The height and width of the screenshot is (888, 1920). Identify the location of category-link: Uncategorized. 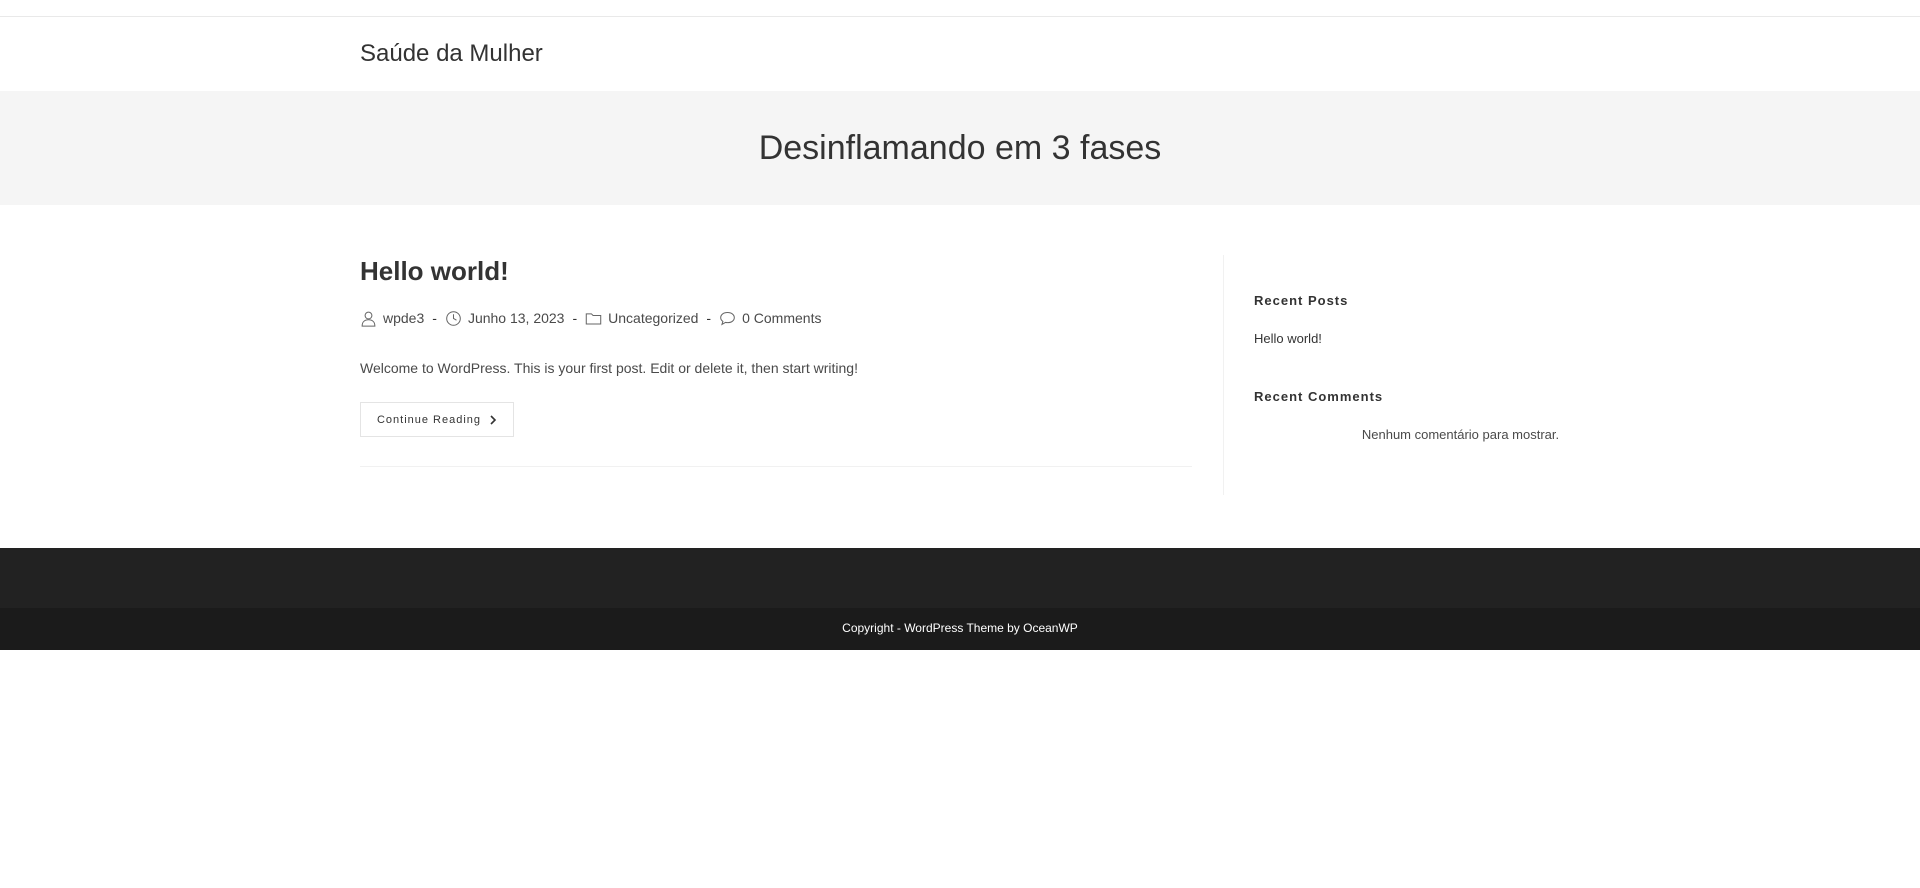
(653, 318).